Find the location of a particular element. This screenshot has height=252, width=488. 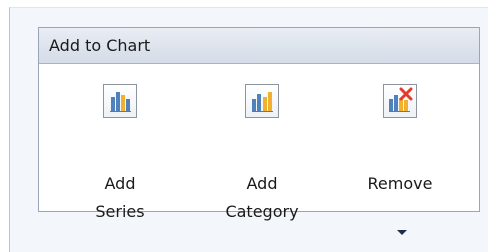

remove-label: Remove is located at coordinates (400, 183).